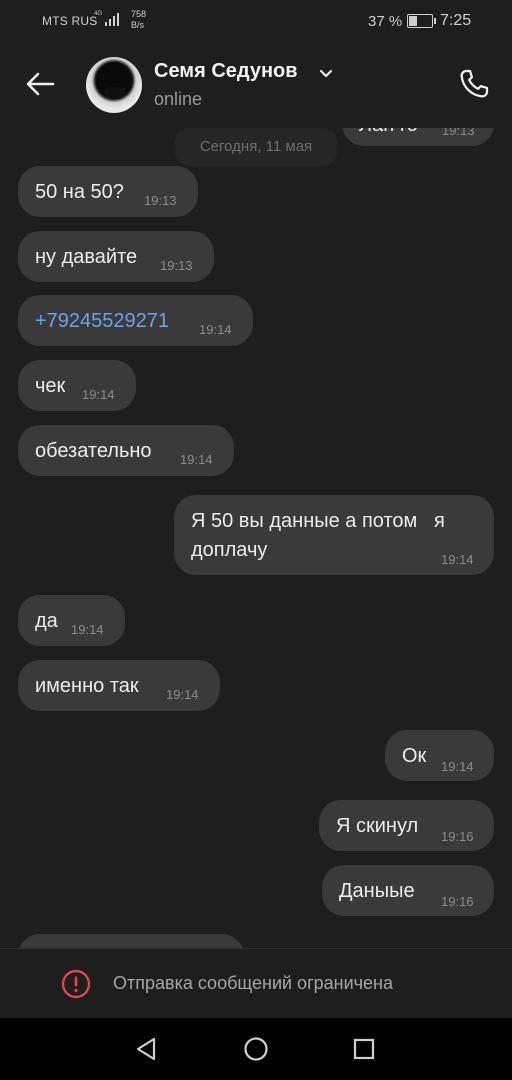 The image size is (512, 1080). What do you see at coordinates (77, 385) in the screenshot?
I see `message-bubble-incoming: чек 19:14` at bounding box center [77, 385].